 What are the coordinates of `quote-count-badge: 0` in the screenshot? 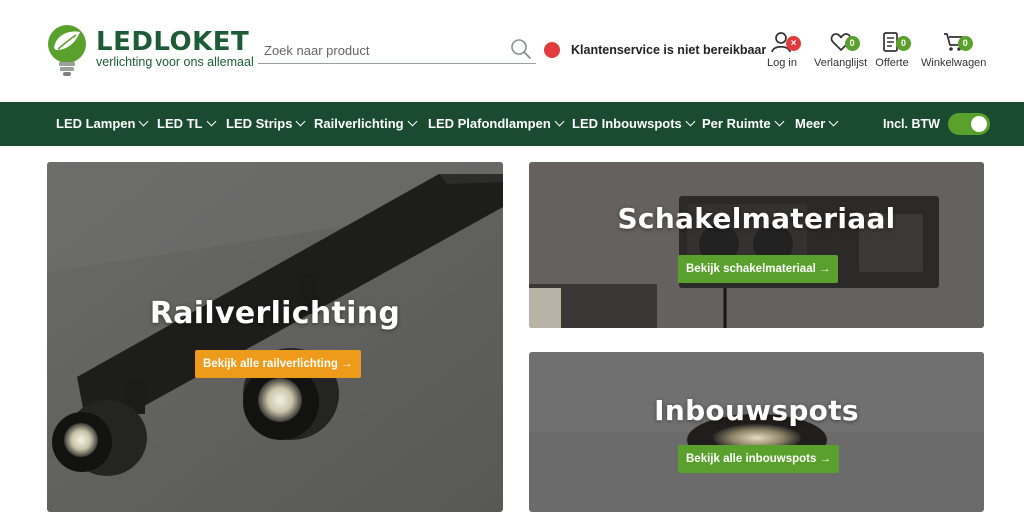 It's located at (903, 43).